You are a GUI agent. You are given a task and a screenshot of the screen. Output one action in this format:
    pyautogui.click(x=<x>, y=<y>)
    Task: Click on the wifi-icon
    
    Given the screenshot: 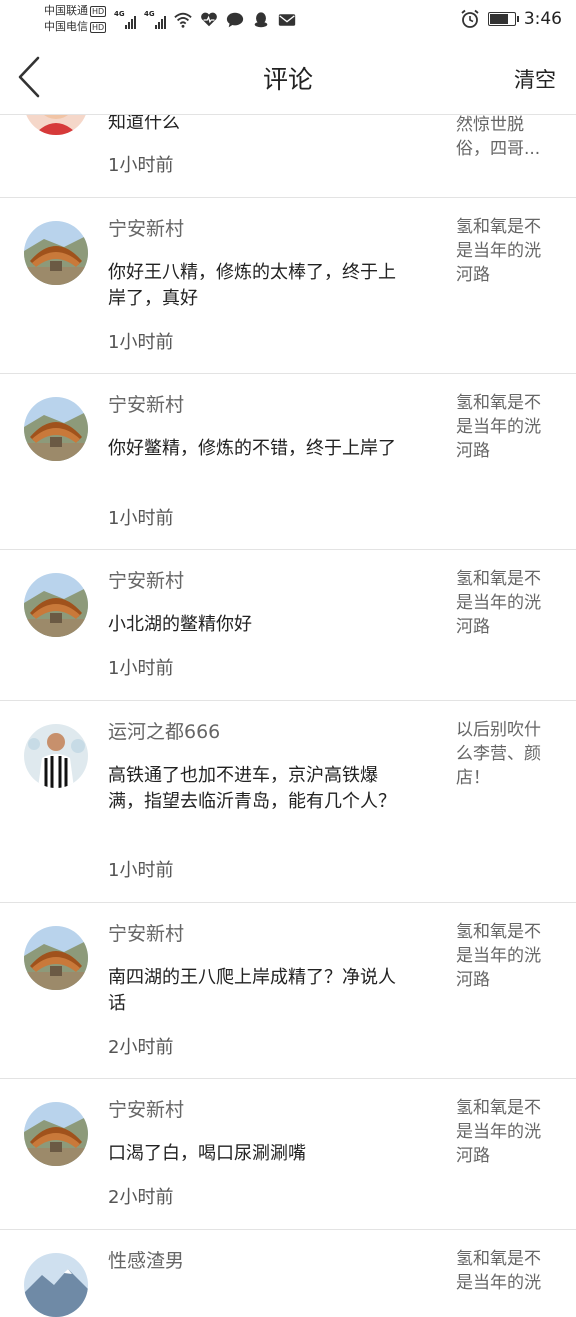 What is the action you would take?
    pyautogui.click(x=183, y=20)
    